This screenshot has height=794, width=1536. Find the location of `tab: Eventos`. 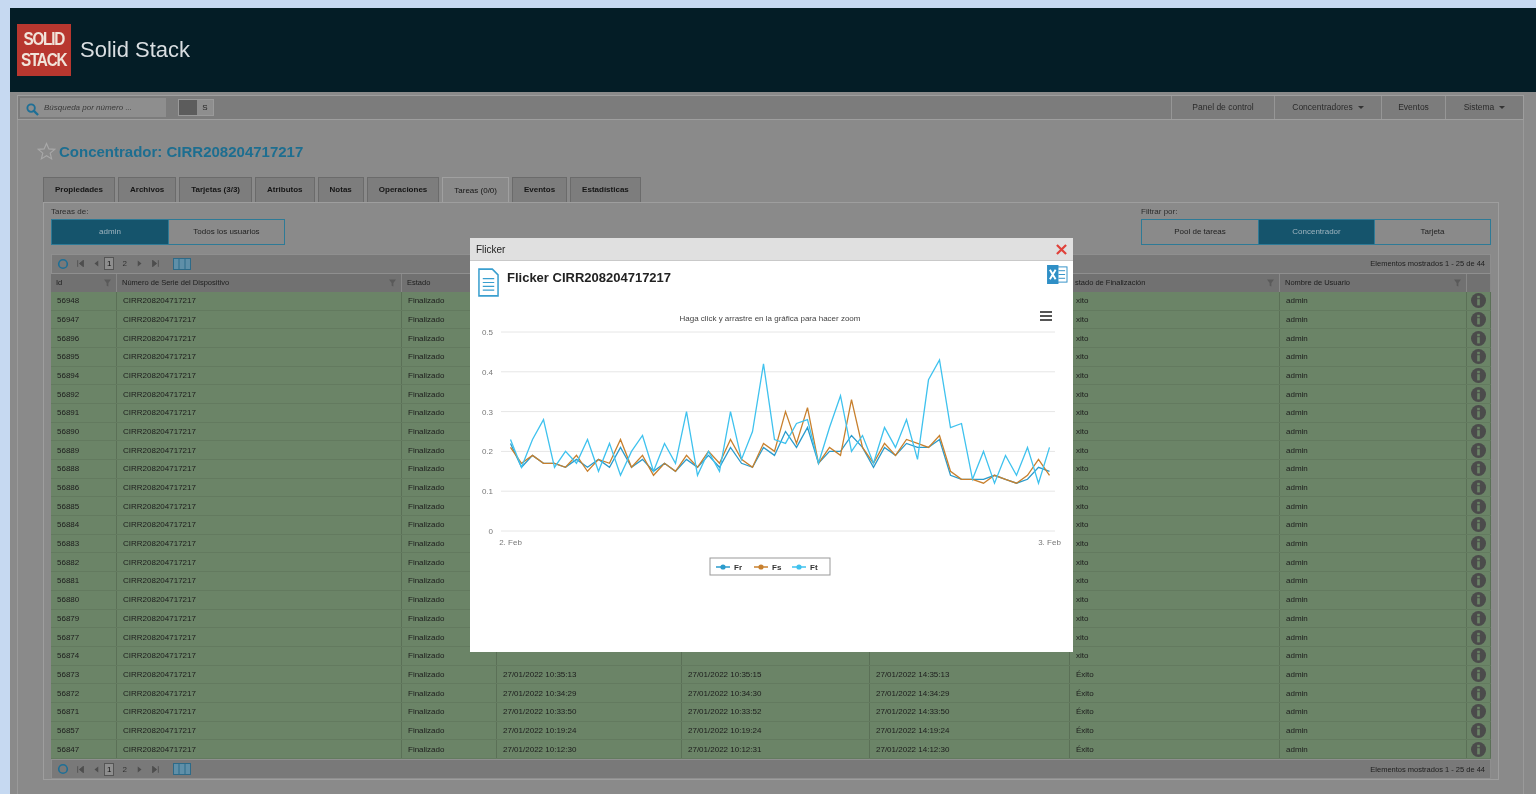

tab: Eventos is located at coordinates (539, 189).